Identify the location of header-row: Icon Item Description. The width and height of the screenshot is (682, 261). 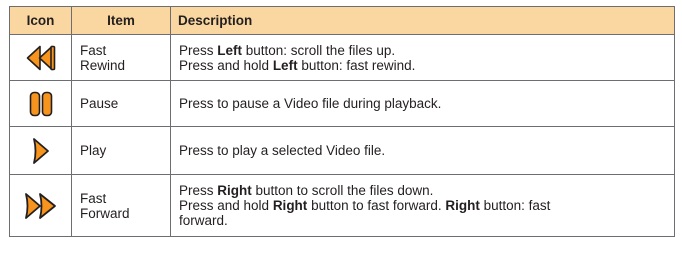
(342, 20).